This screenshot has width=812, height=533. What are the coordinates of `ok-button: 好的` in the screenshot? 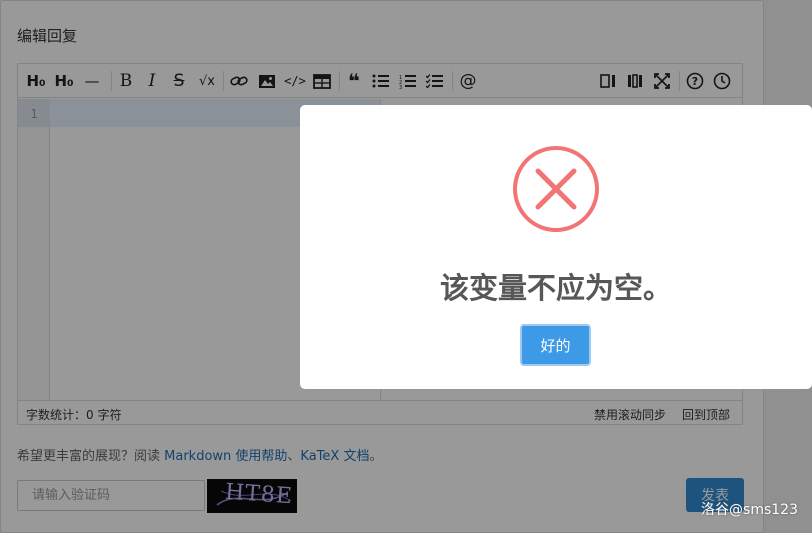 It's located at (555, 345).